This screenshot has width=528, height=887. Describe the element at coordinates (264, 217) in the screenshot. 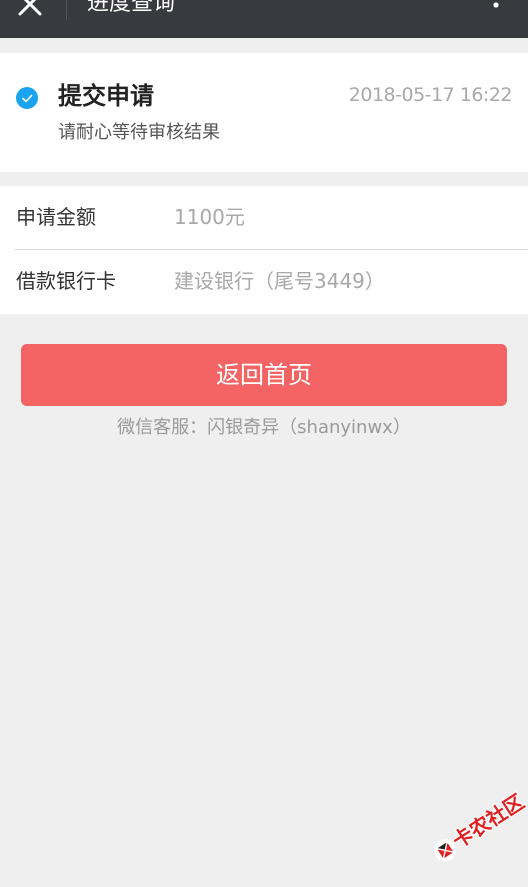

I see `info-row-amount: 申请金额 1100元` at that location.